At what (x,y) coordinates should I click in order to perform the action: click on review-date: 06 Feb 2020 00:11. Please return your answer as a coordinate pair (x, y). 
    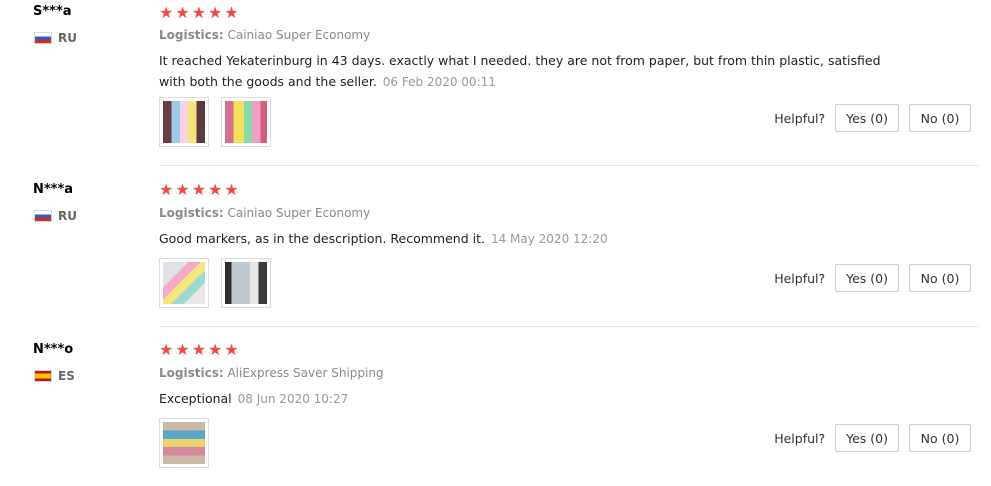
    Looking at the image, I should click on (439, 82).